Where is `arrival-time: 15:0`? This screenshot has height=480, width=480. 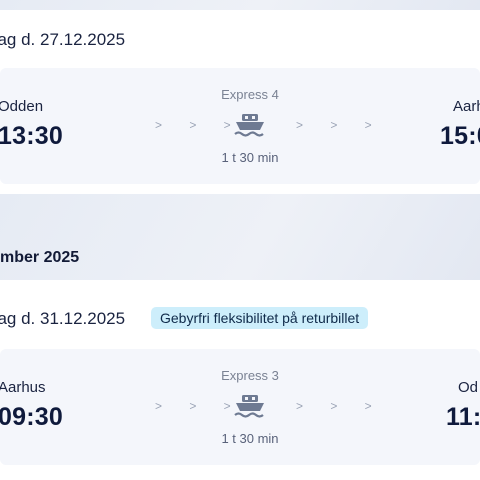
arrival-time: 15:0 is located at coordinates (460, 136).